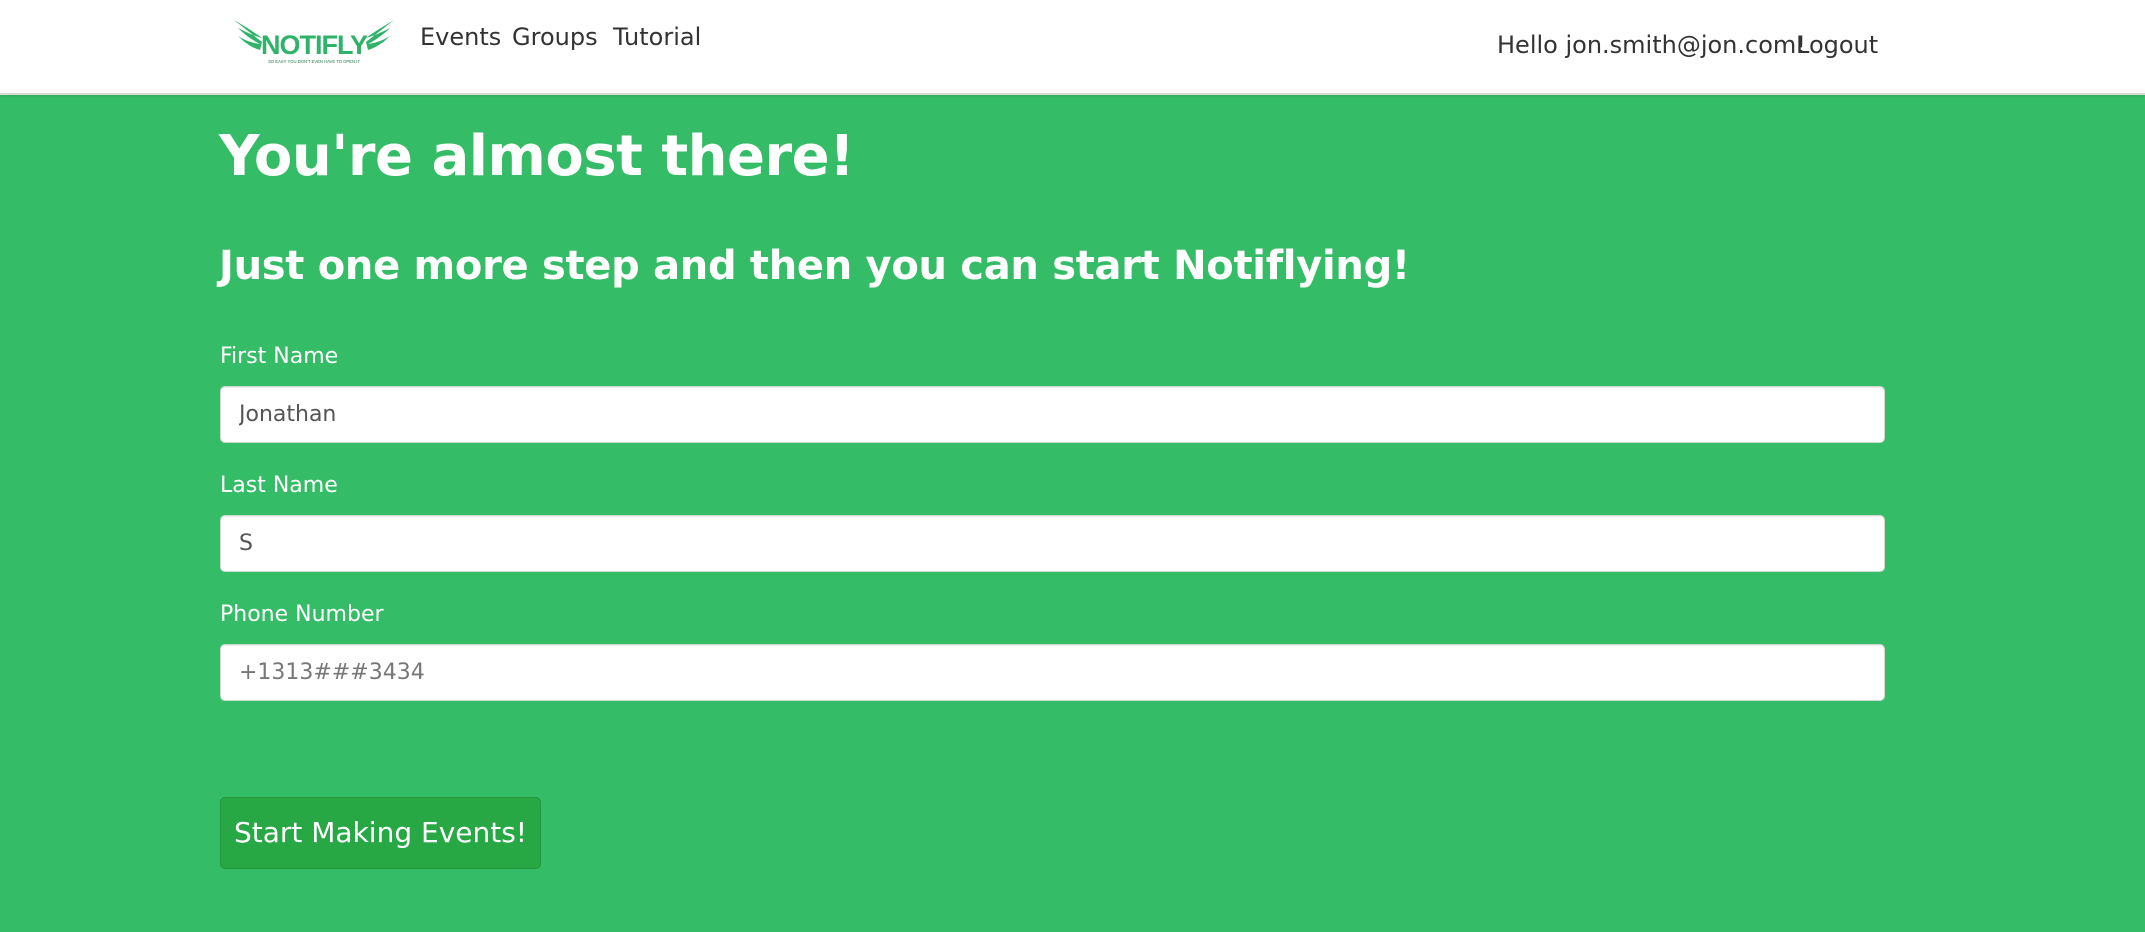 This screenshot has width=2145, height=932. Describe the element at coordinates (302, 614) in the screenshot. I see `phone-number-label: Phone Number` at that location.